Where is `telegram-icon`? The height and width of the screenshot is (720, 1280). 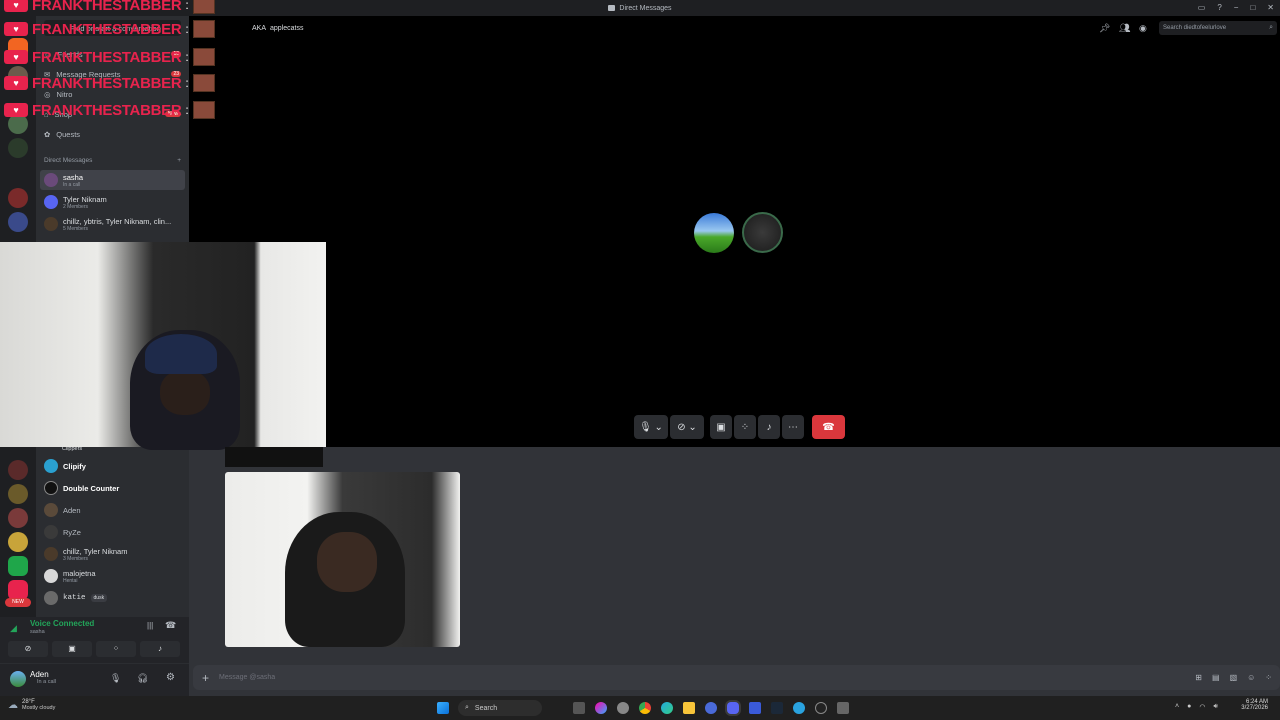
telegram-icon is located at coordinates (799, 708).